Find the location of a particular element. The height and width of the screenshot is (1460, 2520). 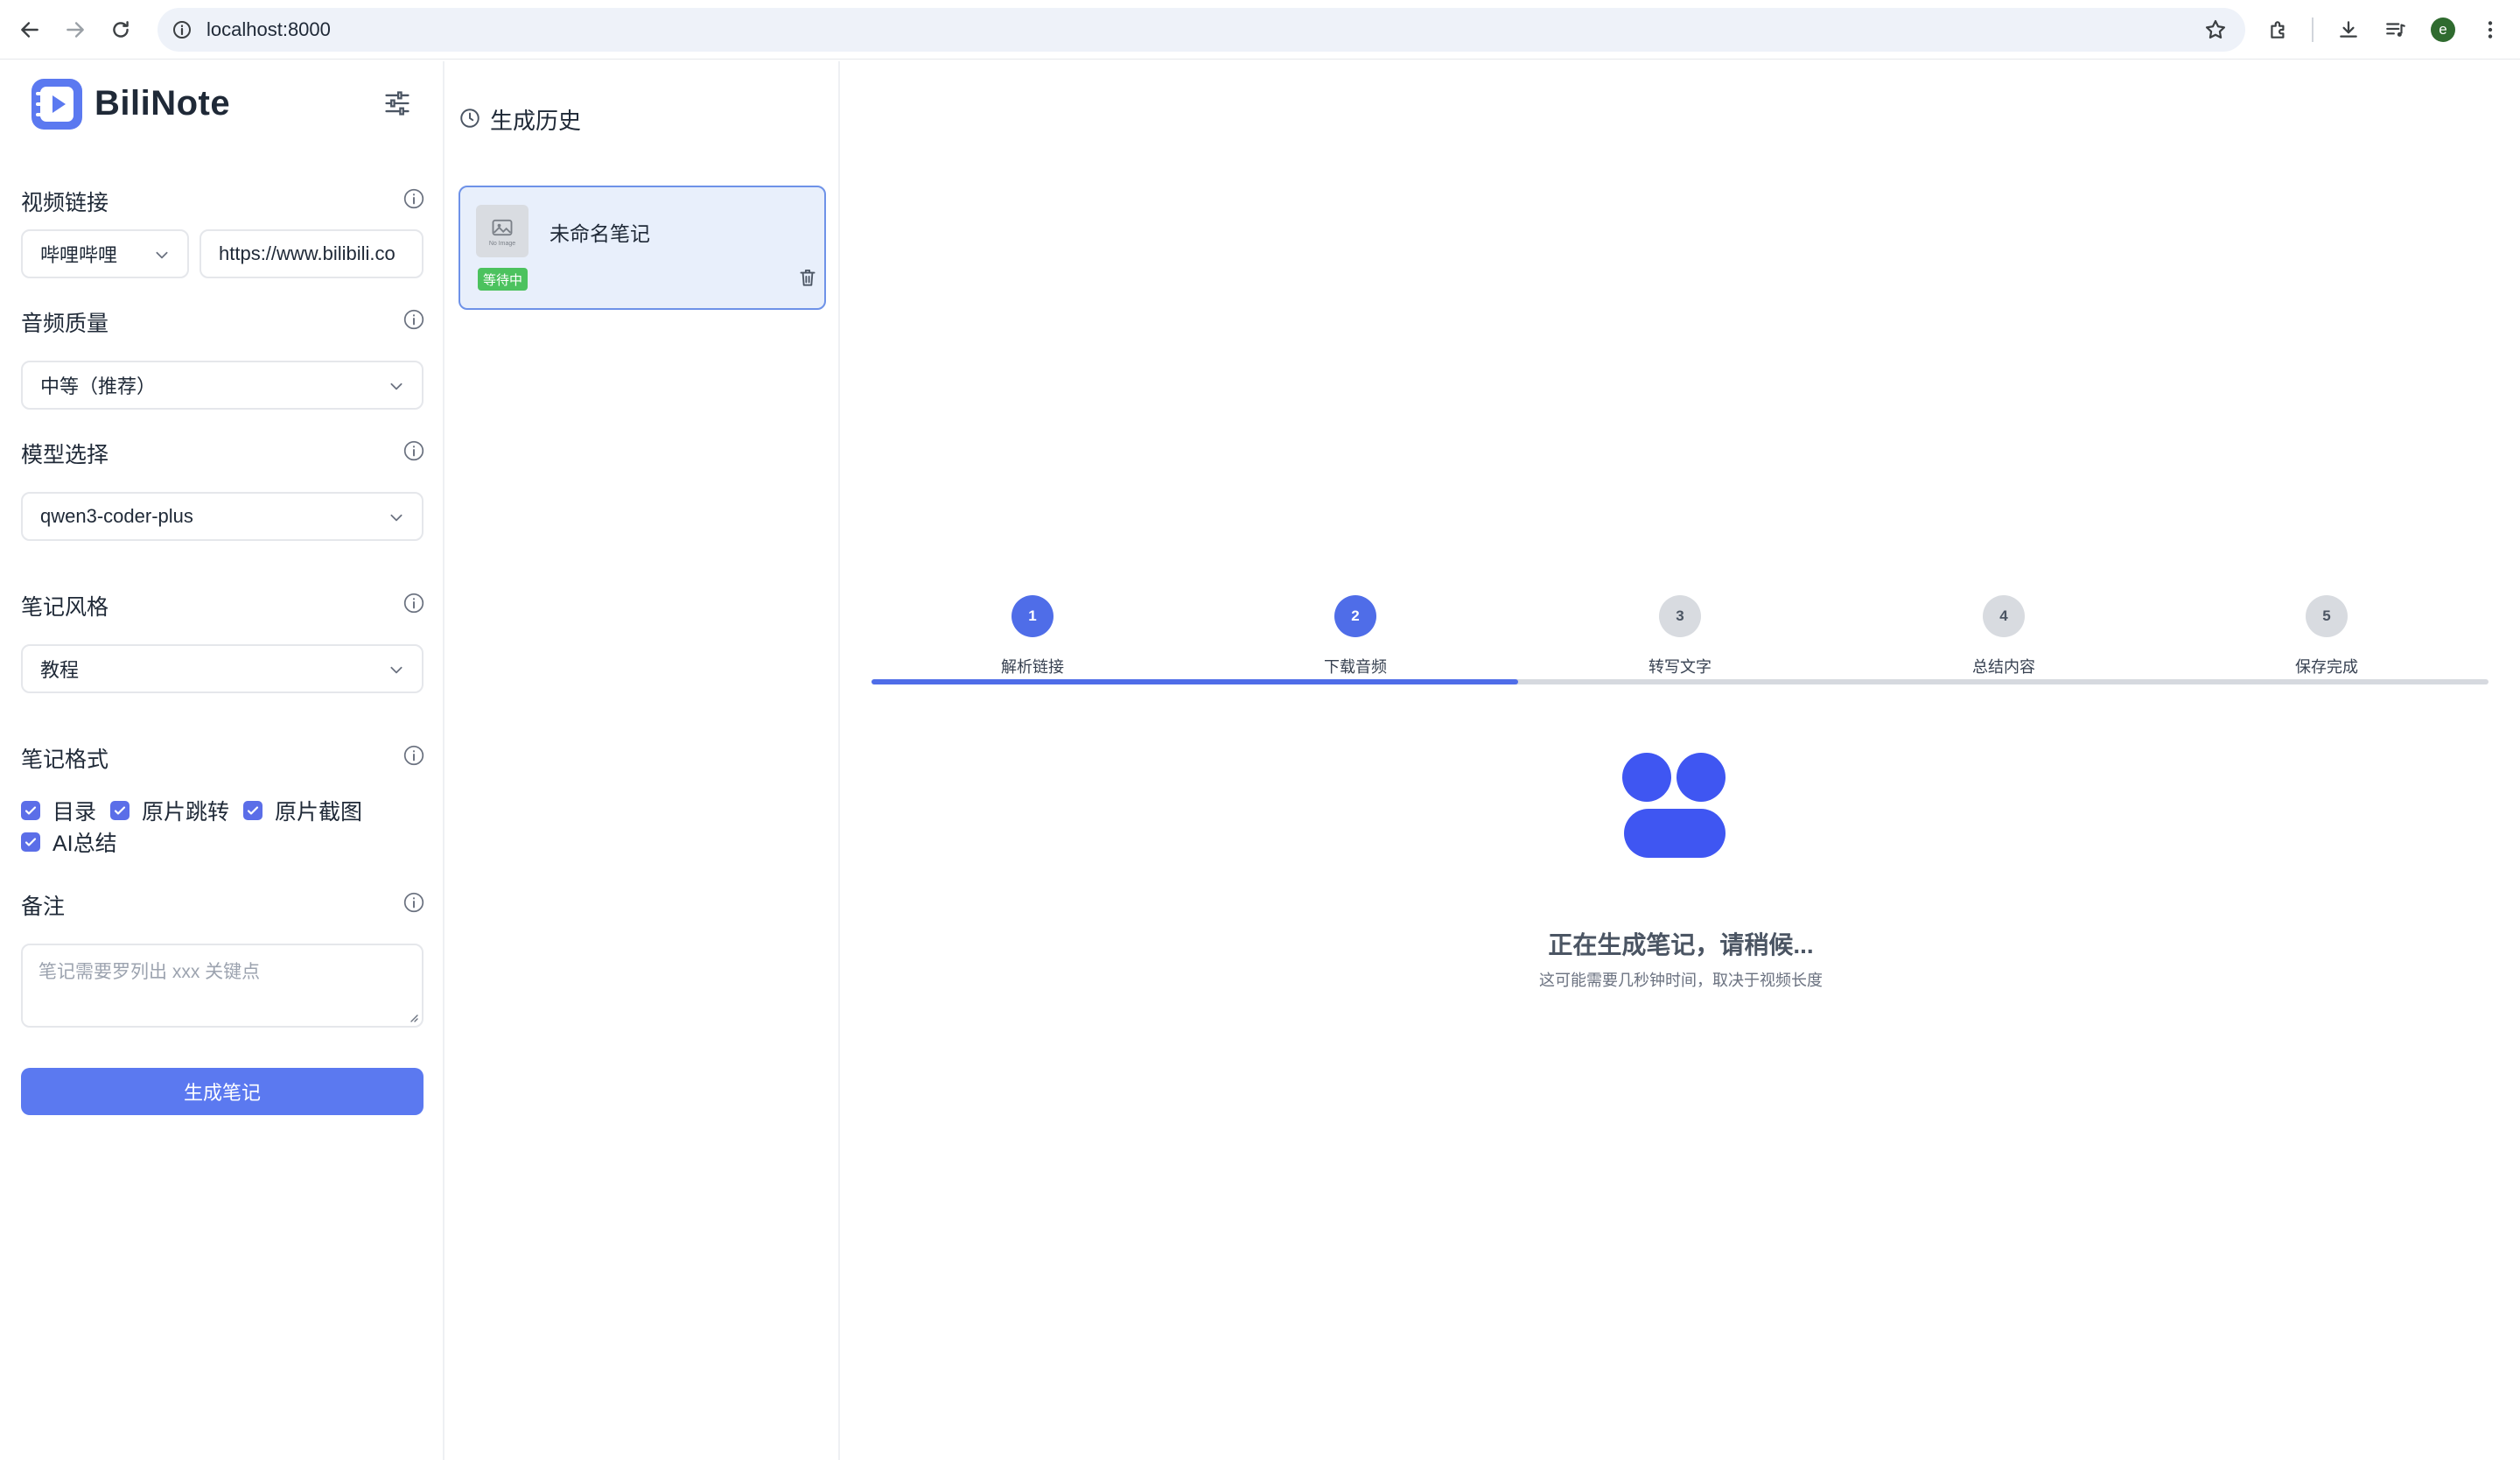

reload-button is located at coordinates (120, 30).